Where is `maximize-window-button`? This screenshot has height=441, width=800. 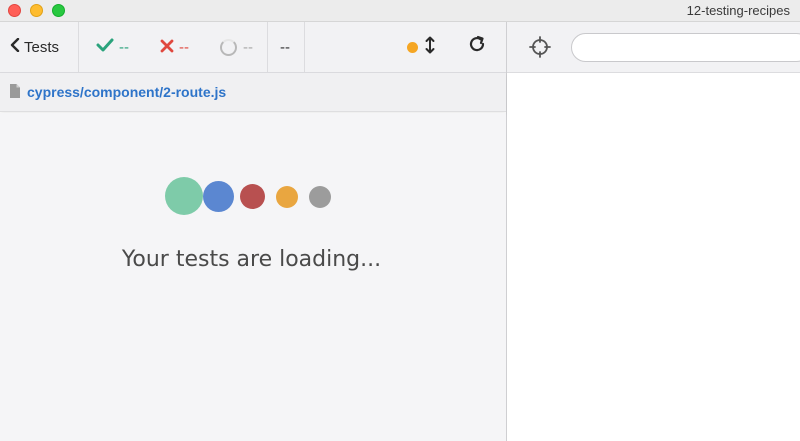
maximize-window-button is located at coordinates (58, 10).